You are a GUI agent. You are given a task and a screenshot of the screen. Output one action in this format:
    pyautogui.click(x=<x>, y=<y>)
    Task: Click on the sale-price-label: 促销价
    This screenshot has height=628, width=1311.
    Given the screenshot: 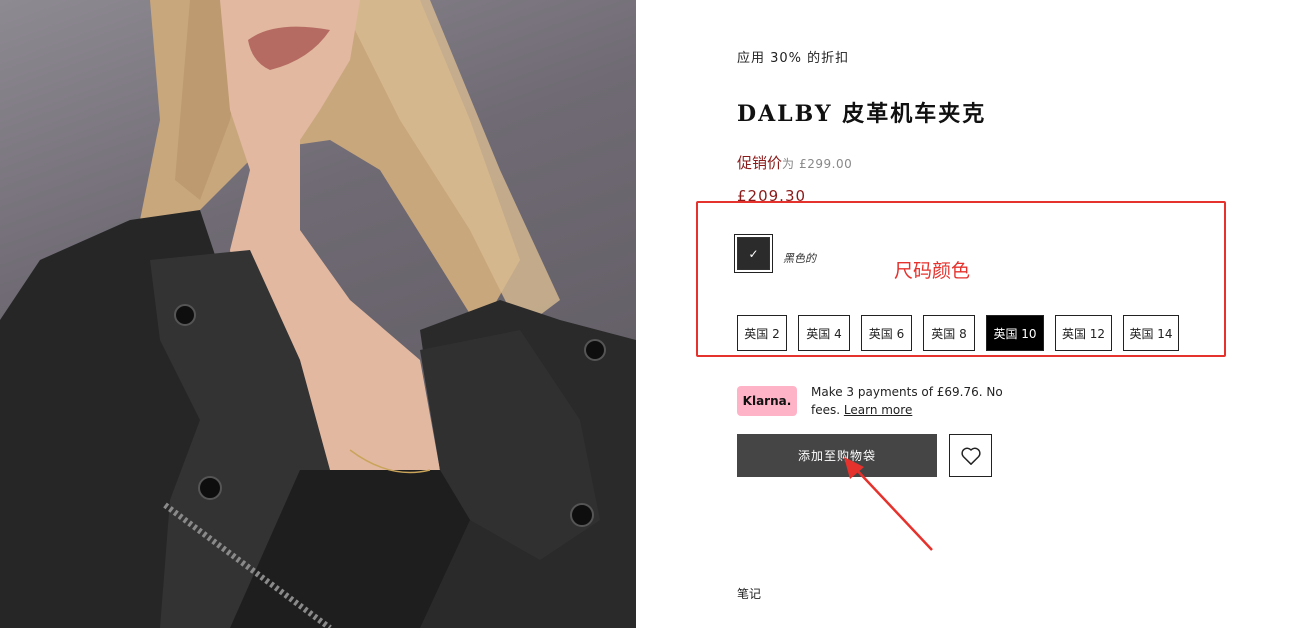 What is the action you would take?
    pyautogui.click(x=760, y=163)
    